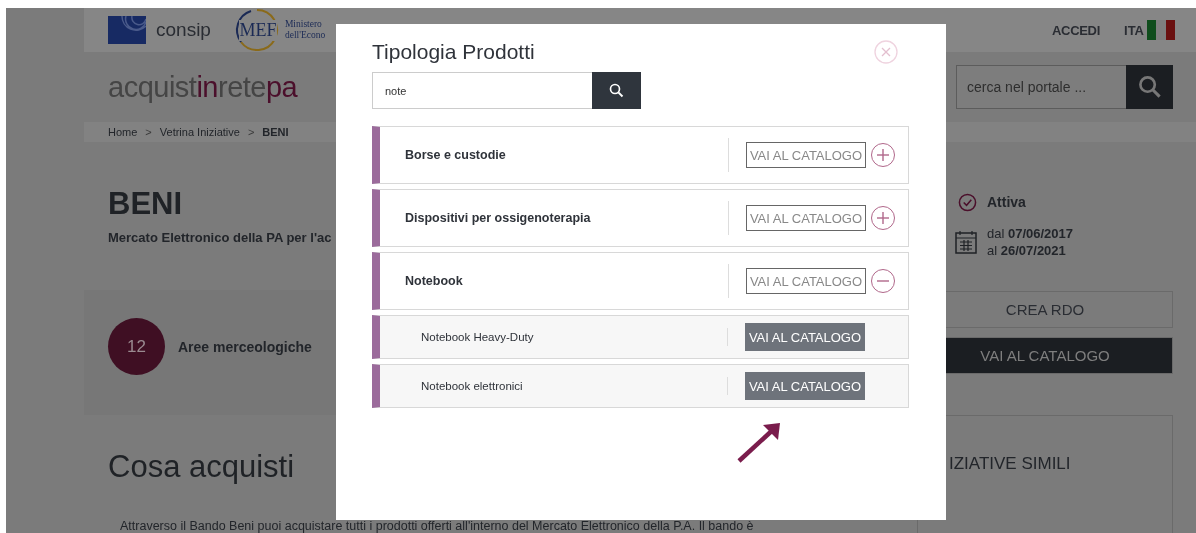  What do you see at coordinates (482, 90) in the screenshot?
I see `product-search-field: note` at bounding box center [482, 90].